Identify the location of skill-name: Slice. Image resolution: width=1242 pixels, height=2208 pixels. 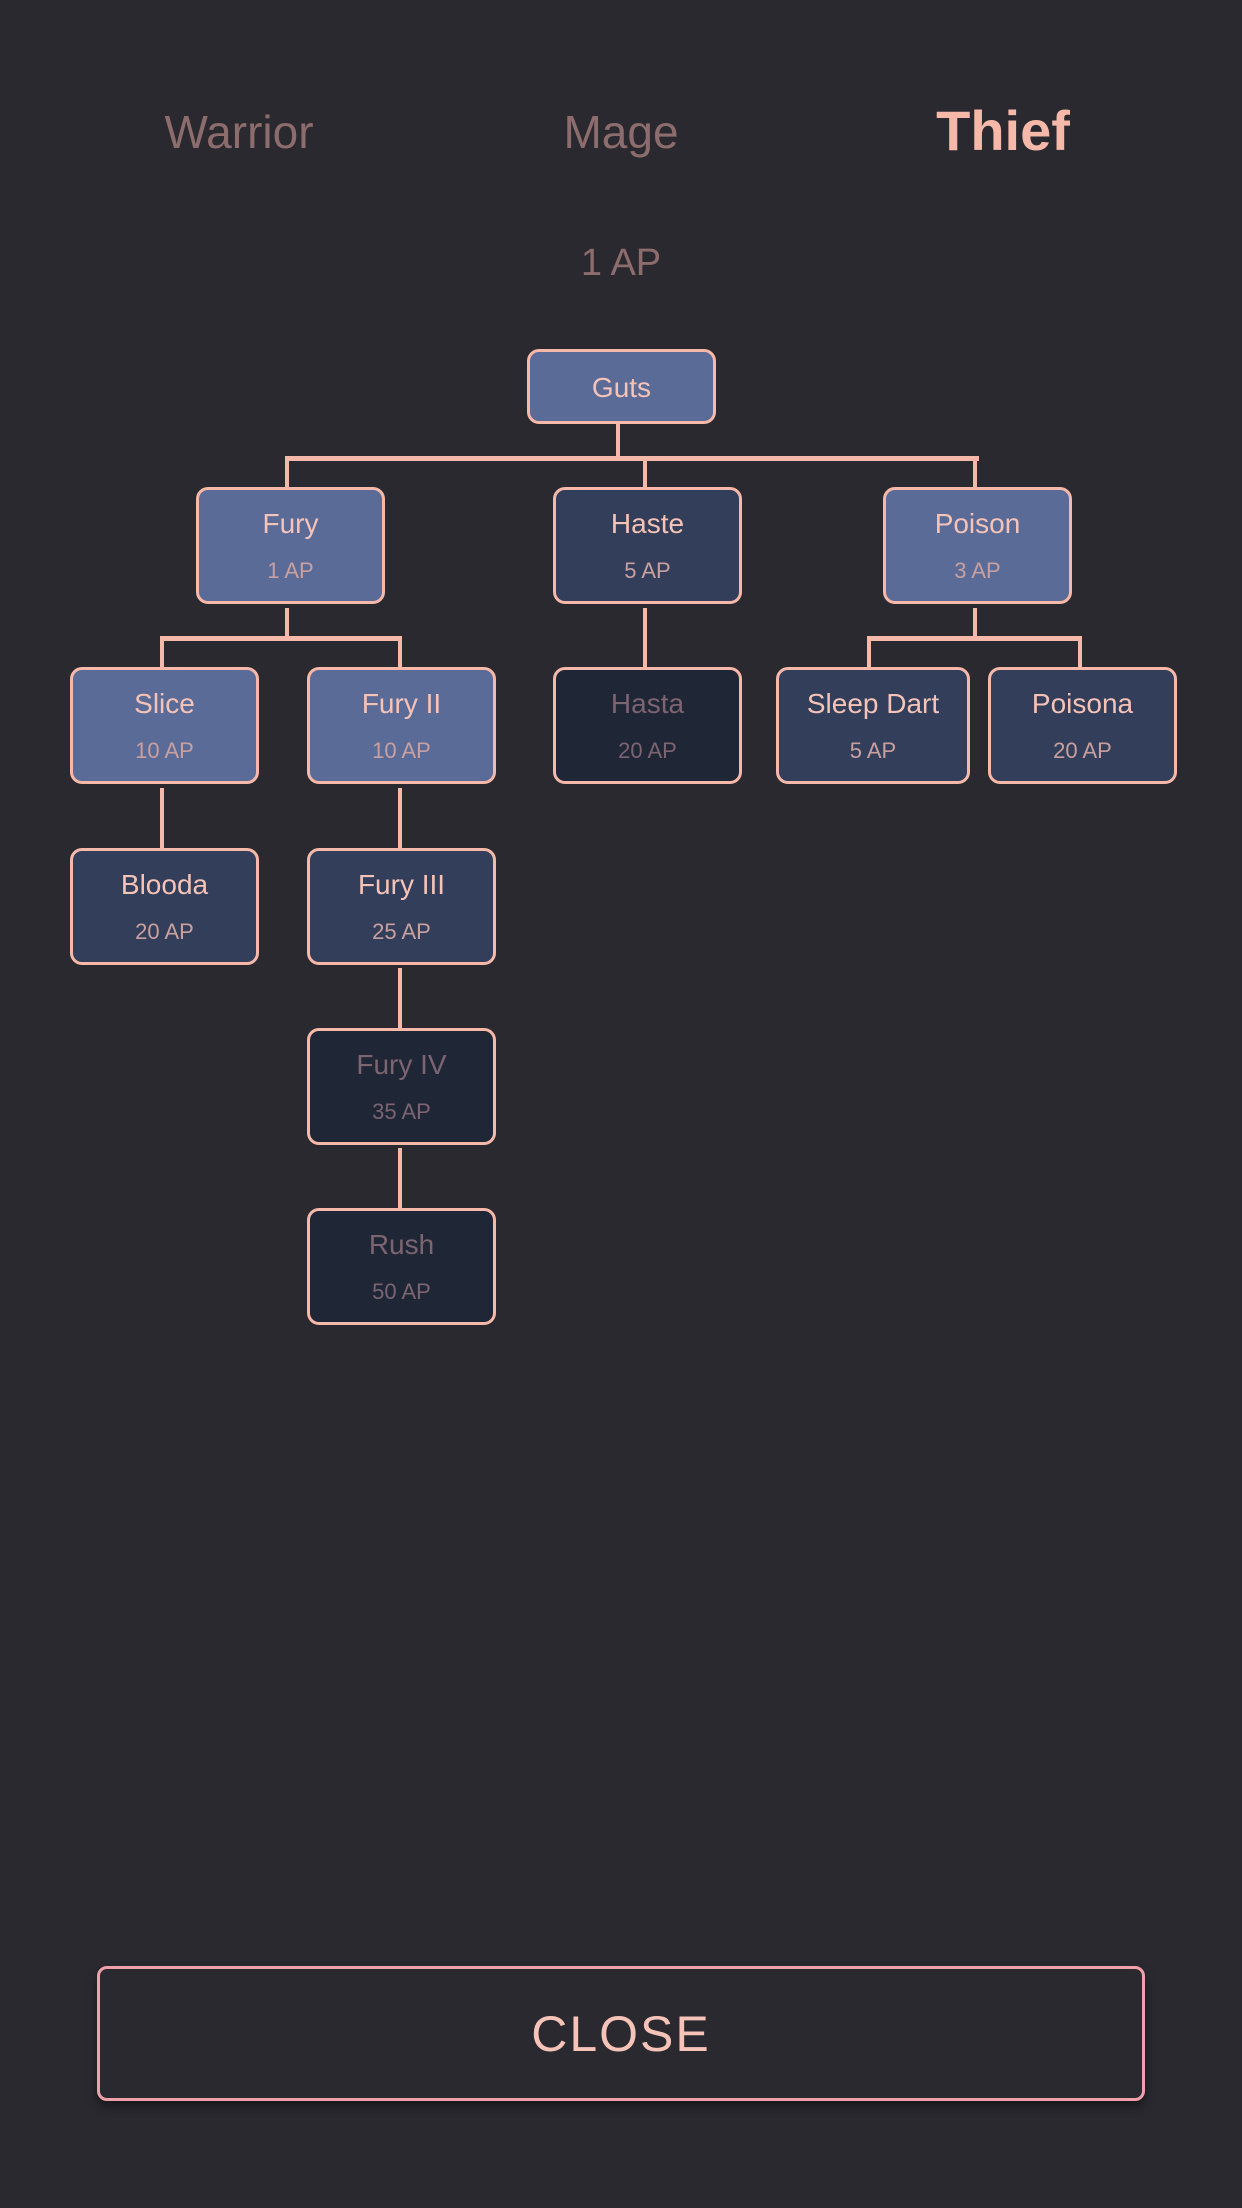
(164, 703).